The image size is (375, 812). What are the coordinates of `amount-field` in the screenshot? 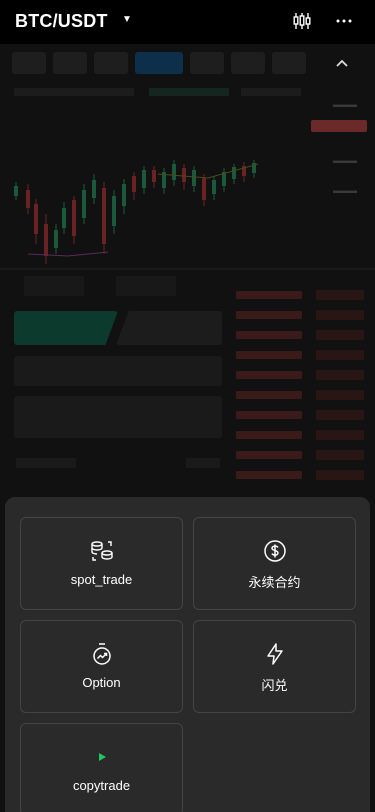 It's located at (118, 417).